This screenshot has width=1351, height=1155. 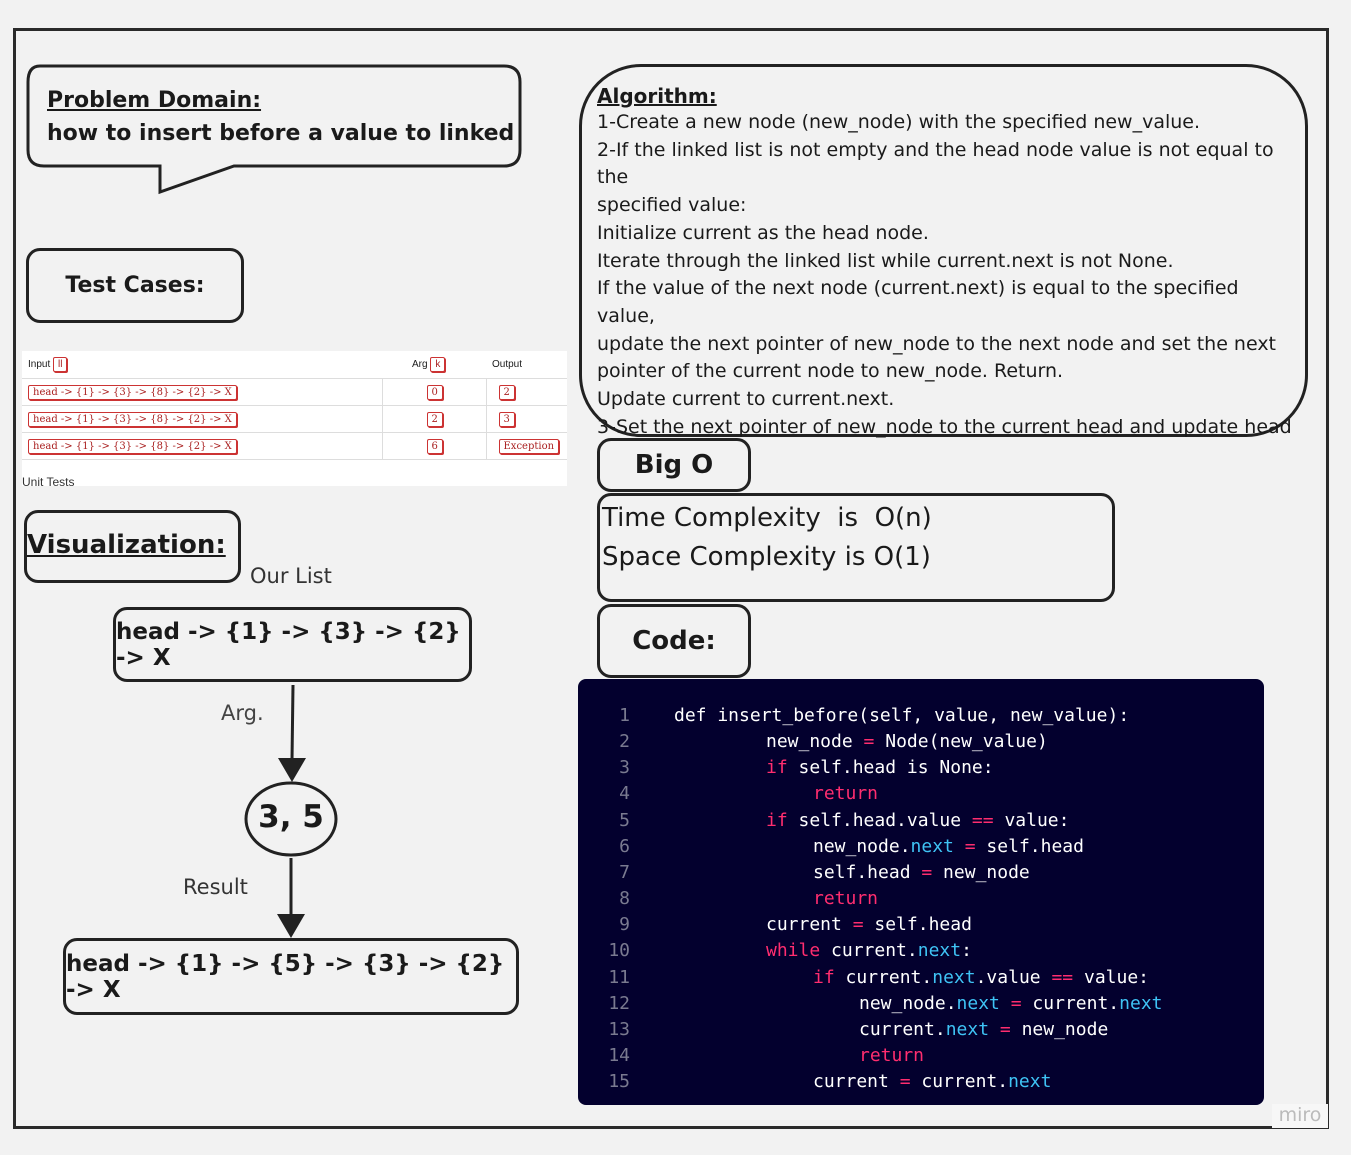 What do you see at coordinates (869, 925) in the screenshot?
I see `code-text: current = self.head` at bounding box center [869, 925].